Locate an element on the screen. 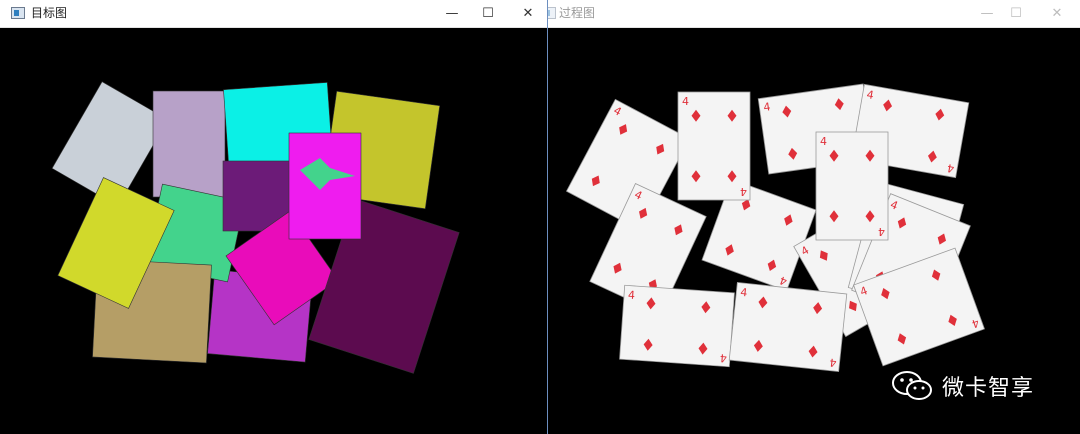 This screenshot has width=1080, height=434. left-title-bar: 目标图 — ☐ ✕ is located at coordinates (273, 14).